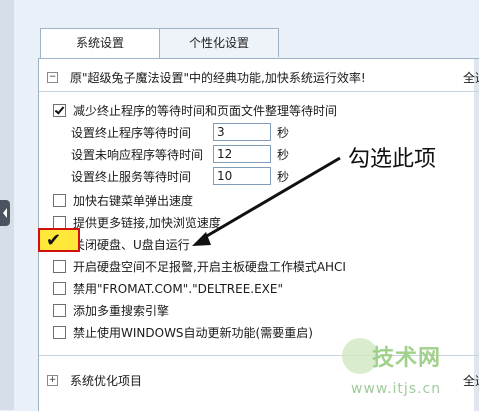 The image size is (479, 411). What do you see at coordinates (131, 176) in the screenshot?
I see `setting-label: 设置终止服务等待时间` at bounding box center [131, 176].